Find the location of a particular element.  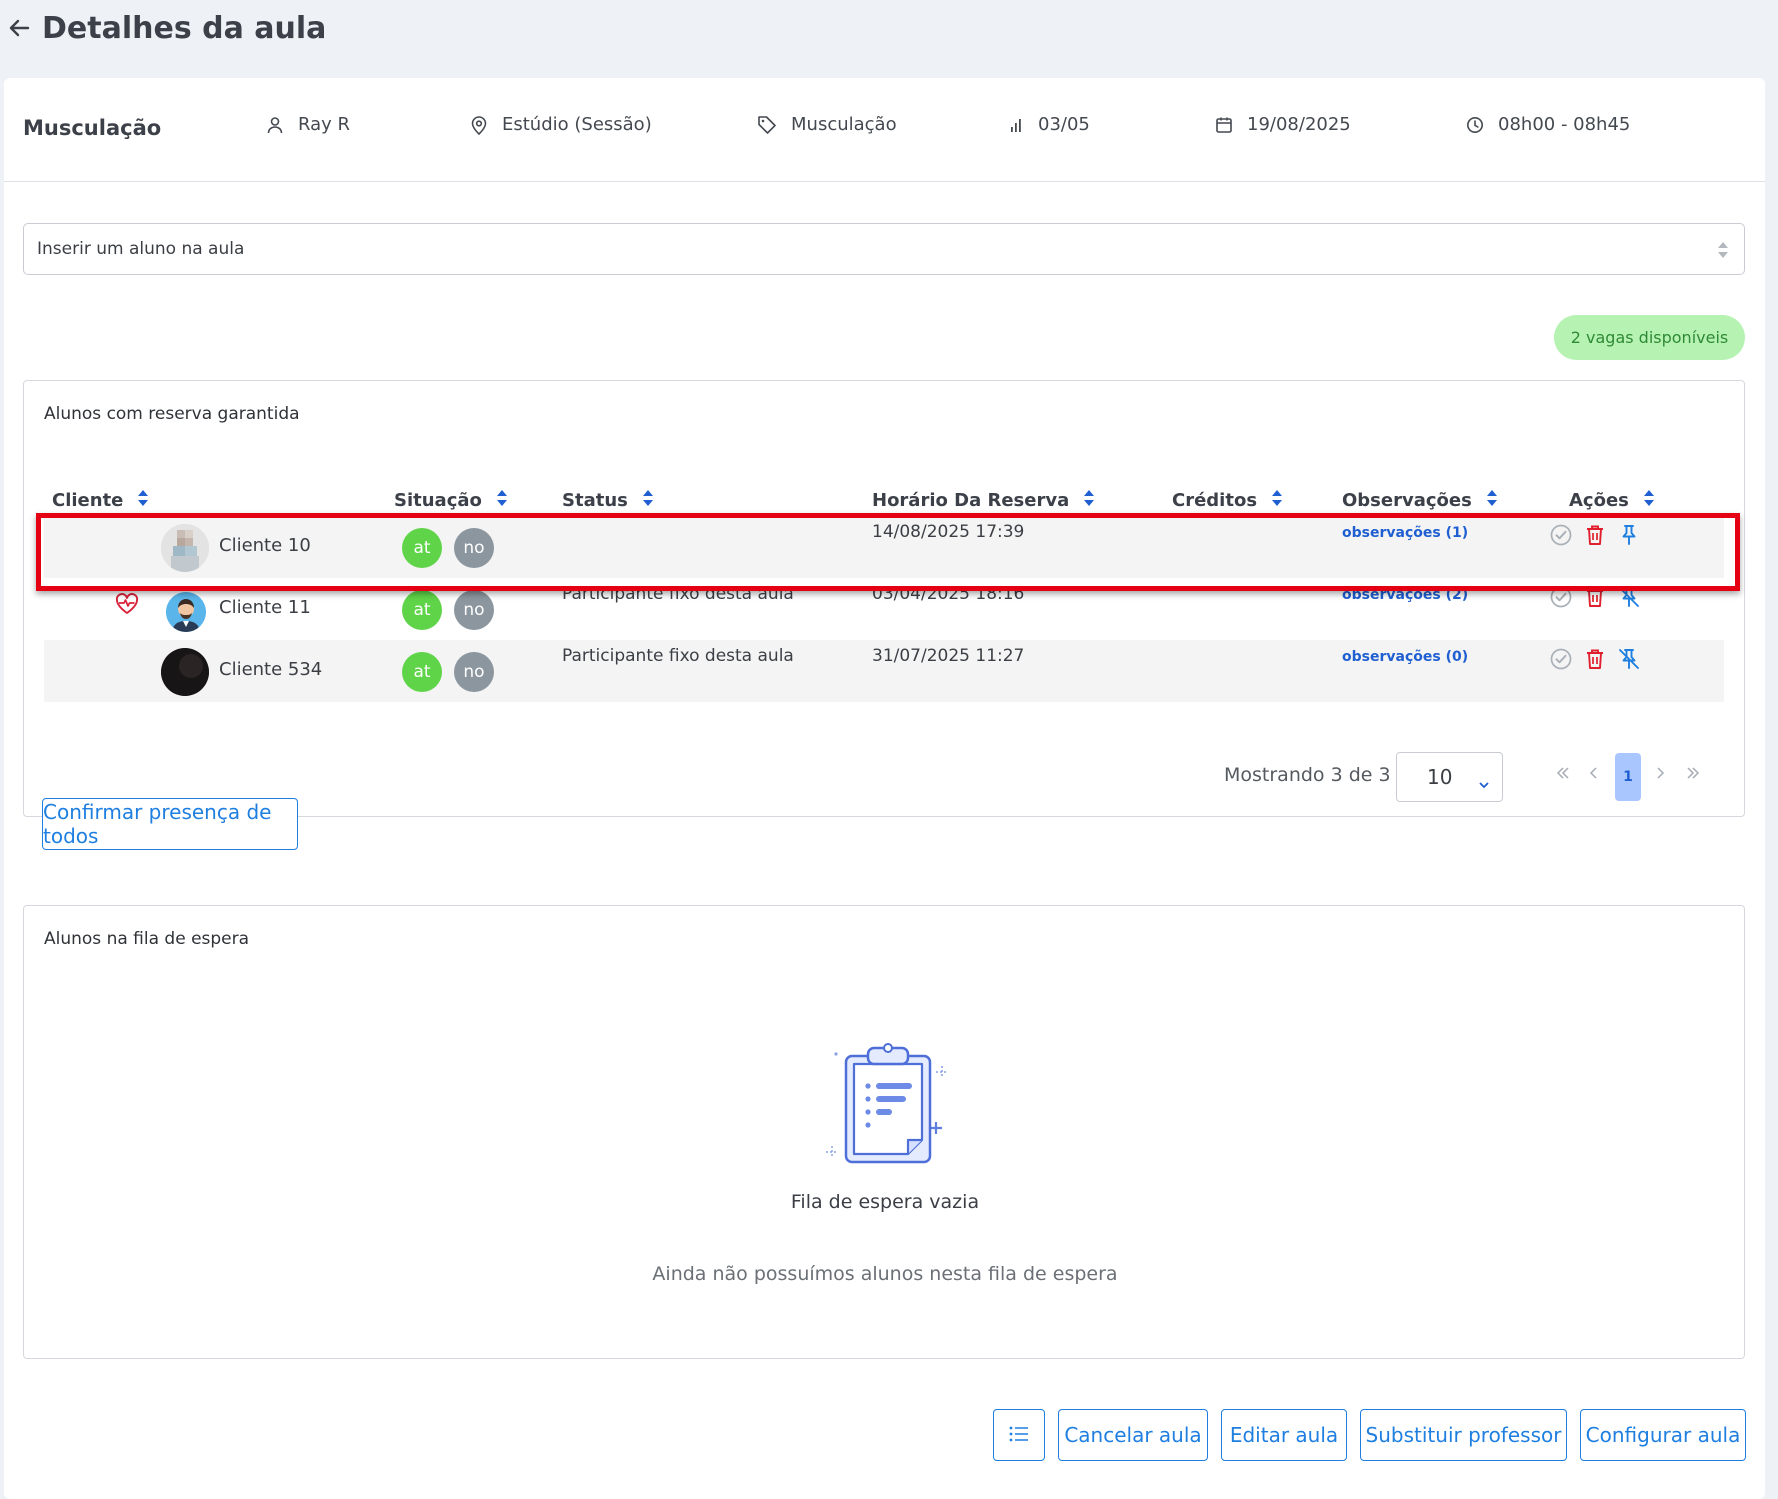

reserved-panel-title: Alunos com reserva garantida is located at coordinates (172, 414).